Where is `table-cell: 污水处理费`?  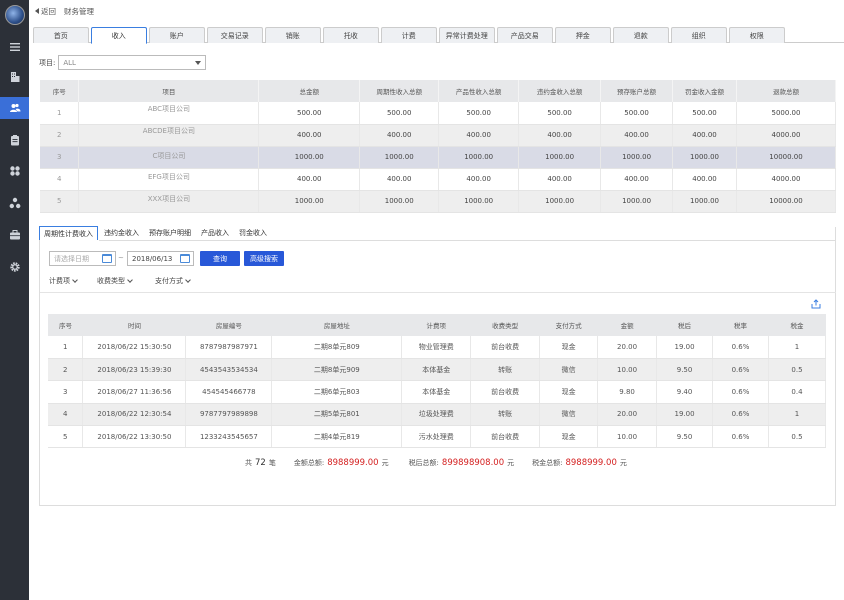
table-cell: 污水处理费 is located at coordinates (436, 437).